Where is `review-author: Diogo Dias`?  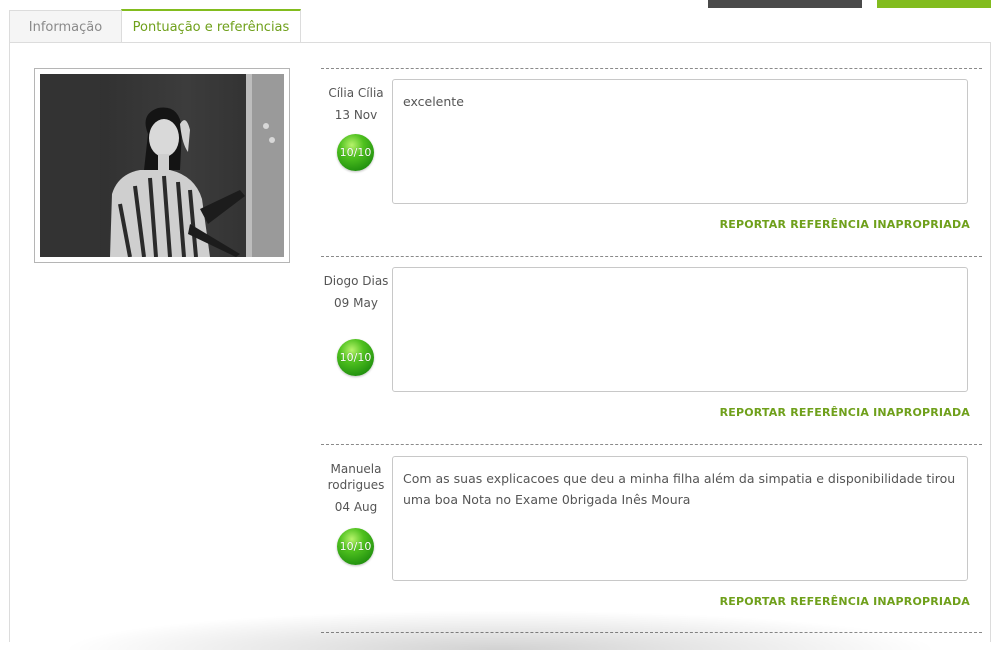 review-author: Diogo Dias is located at coordinates (356, 281).